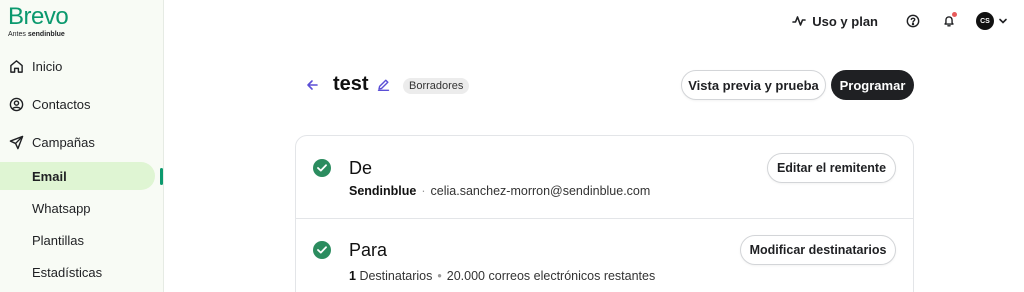 This screenshot has height=292, width=1024. I want to click on sender-name: Sendinblue, so click(383, 191).